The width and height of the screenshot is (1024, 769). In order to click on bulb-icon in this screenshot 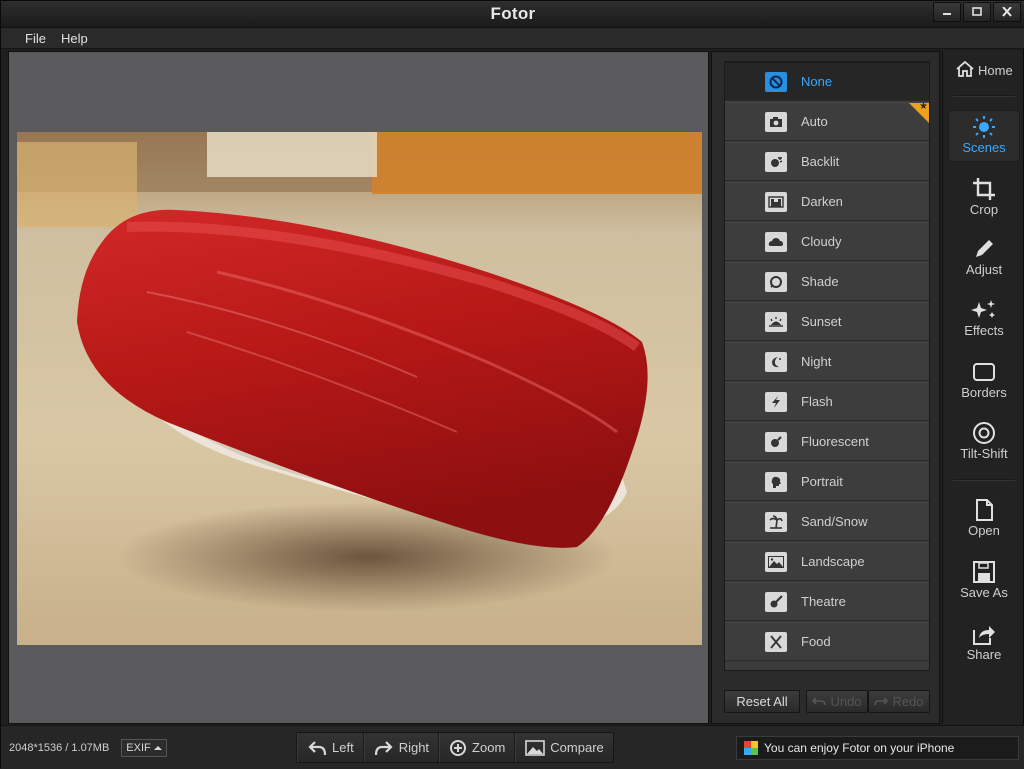, I will do `click(776, 442)`.